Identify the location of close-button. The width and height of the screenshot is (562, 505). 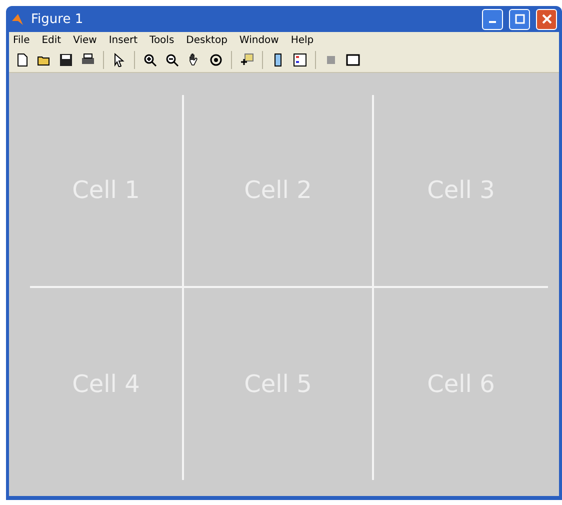
(546, 19).